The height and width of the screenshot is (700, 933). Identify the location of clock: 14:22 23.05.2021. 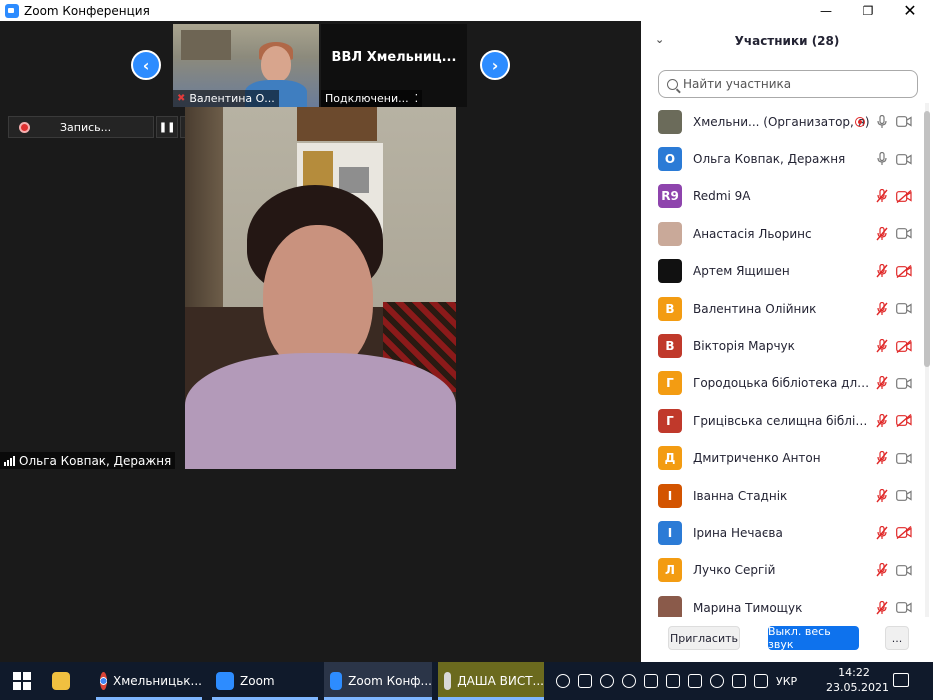
(857, 680).